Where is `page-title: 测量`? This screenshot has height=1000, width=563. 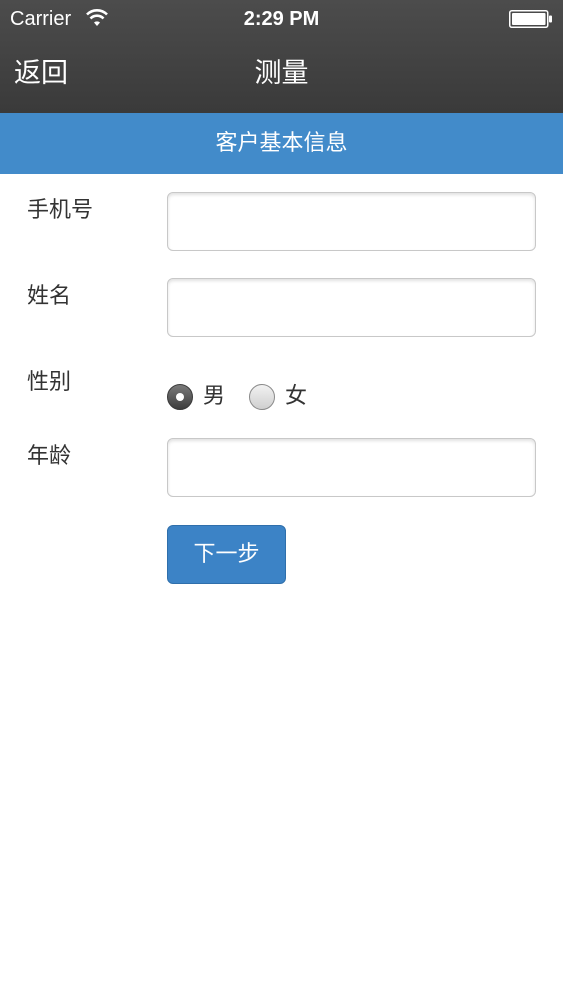
page-title: 测量 is located at coordinates (281, 73).